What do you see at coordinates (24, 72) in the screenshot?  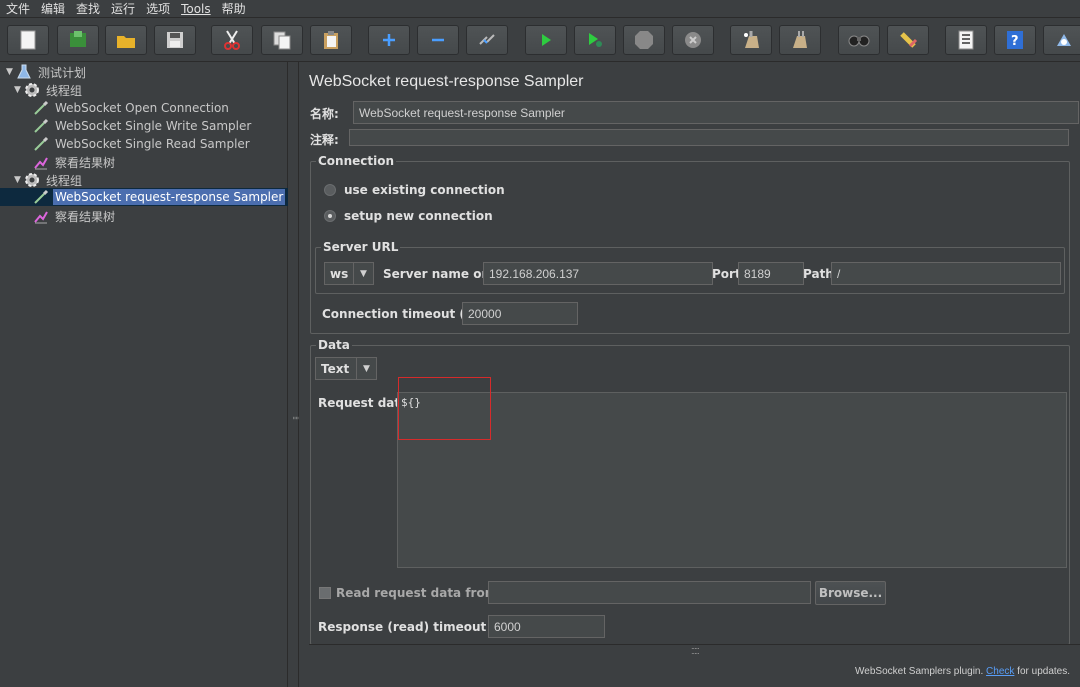 I see `flask-icon` at bounding box center [24, 72].